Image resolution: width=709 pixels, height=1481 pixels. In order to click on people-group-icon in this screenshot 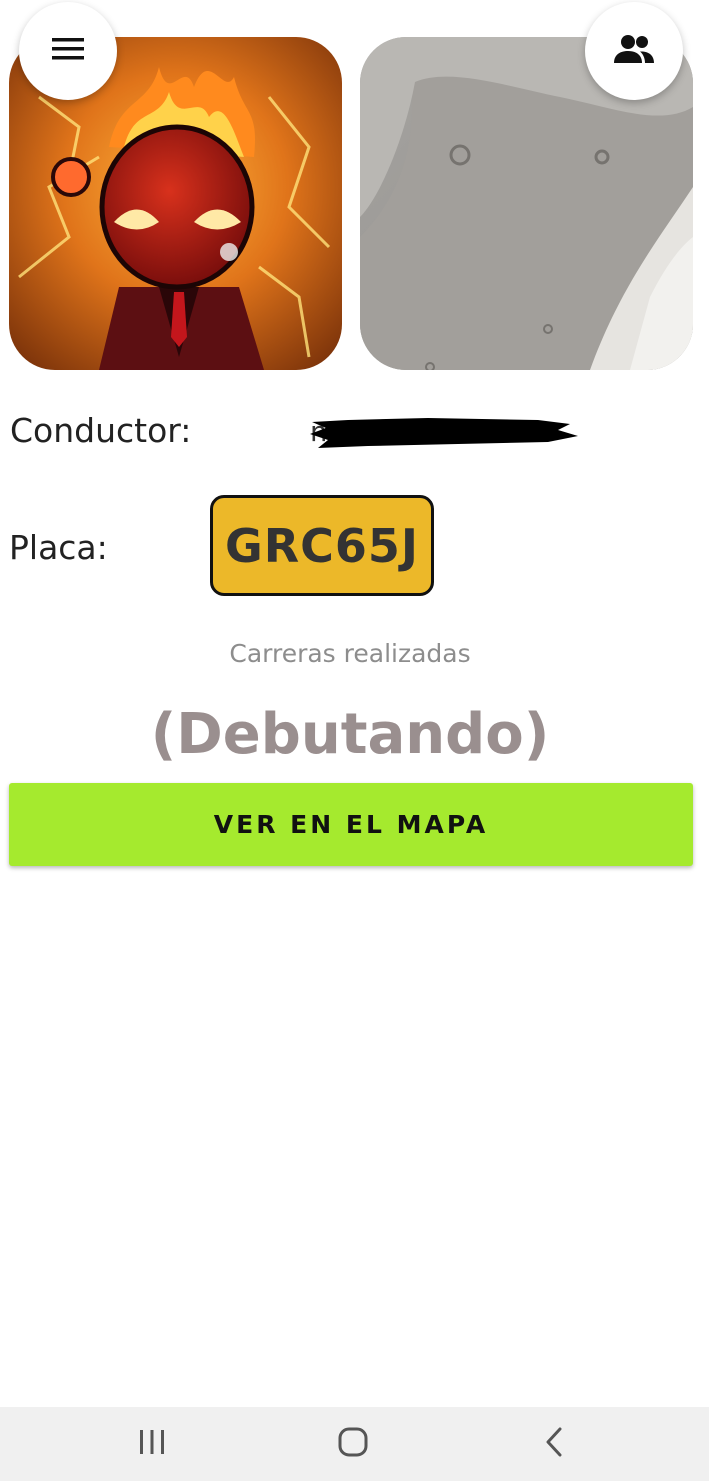, I will do `click(634, 51)`.